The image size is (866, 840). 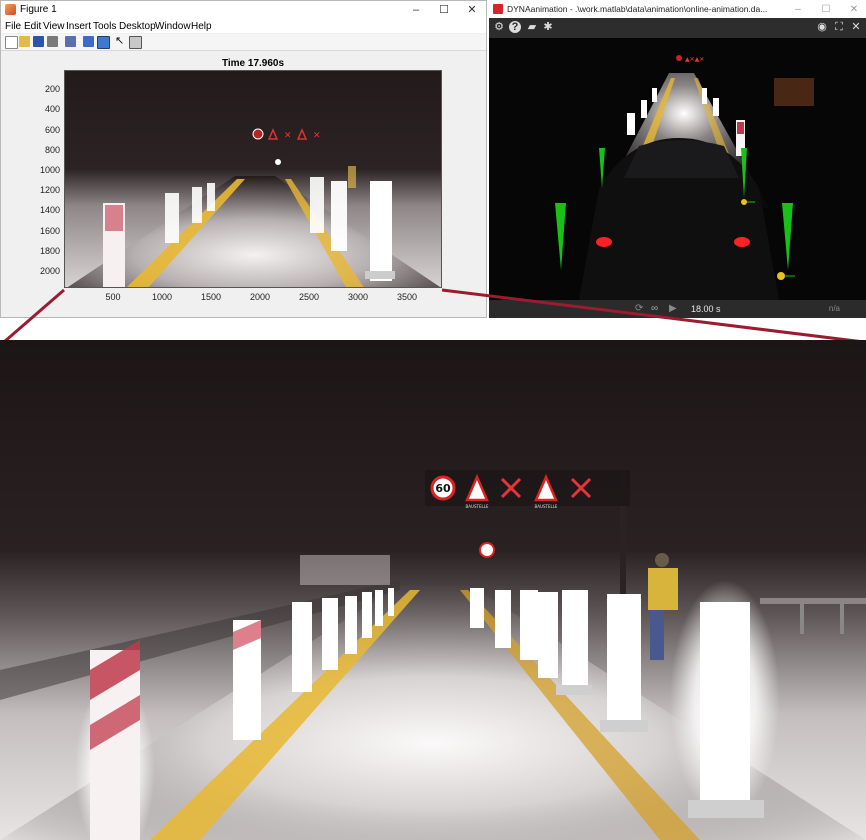 What do you see at coordinates (243, 42) in the screenshot?
I see `figure-toolbar: ↖` at bounding box center [243, 42].